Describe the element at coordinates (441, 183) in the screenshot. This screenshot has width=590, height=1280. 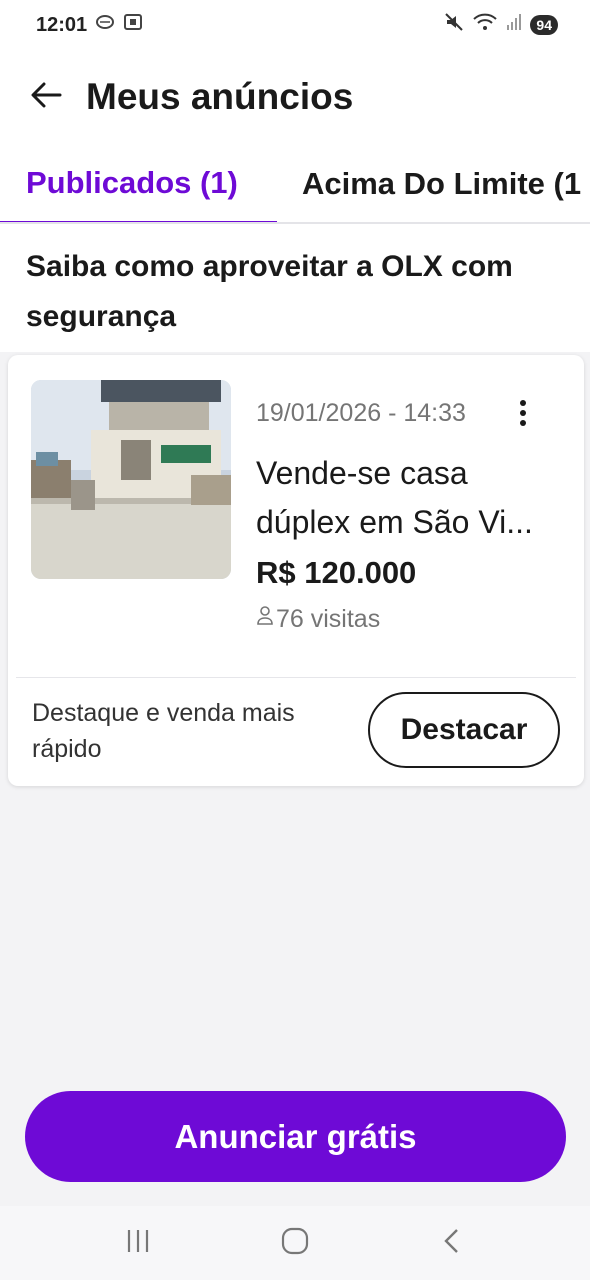
I see `tab-acima-do-limite: Acima Do Limite (1` at that location.